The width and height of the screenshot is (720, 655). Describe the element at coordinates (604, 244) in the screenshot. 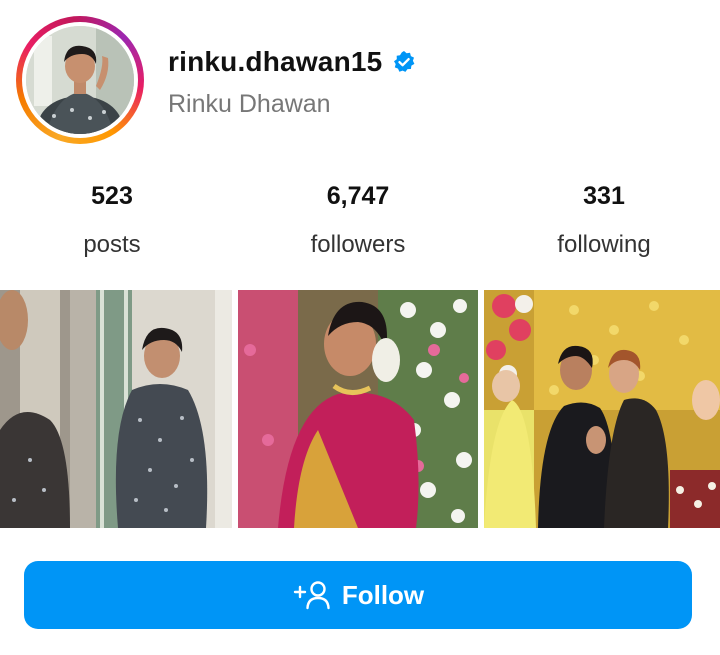

I see `following-label: following` at that location.